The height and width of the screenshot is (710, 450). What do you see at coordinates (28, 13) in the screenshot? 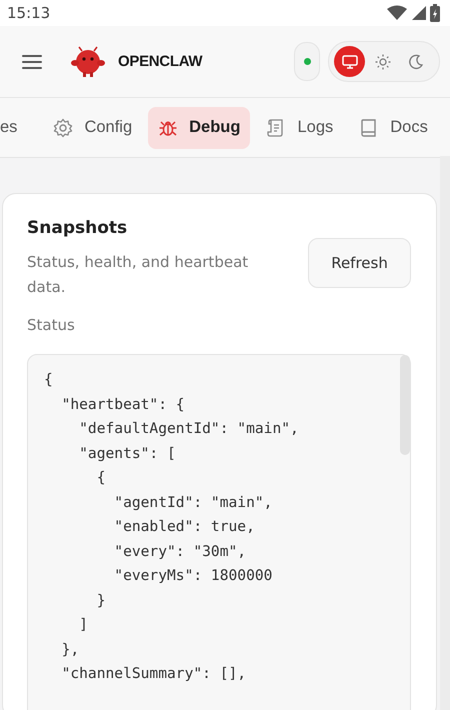
I see `clock-time: 15:13` at bounding box center [28, 13].